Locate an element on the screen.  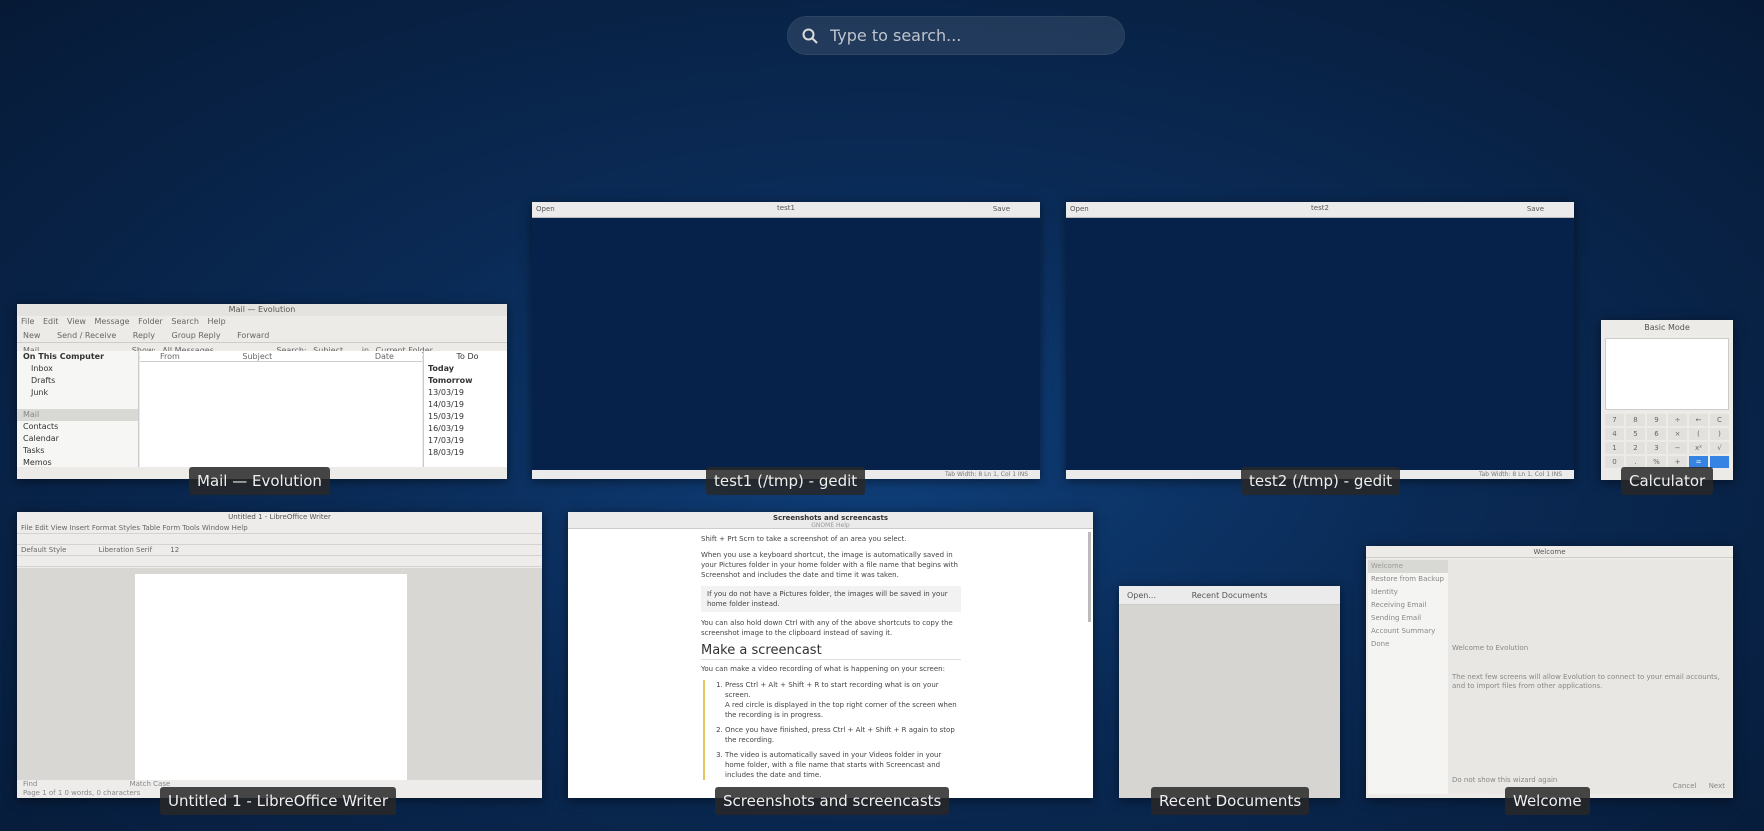
key-sqrt: √ is located at coordinates (1719, 448).